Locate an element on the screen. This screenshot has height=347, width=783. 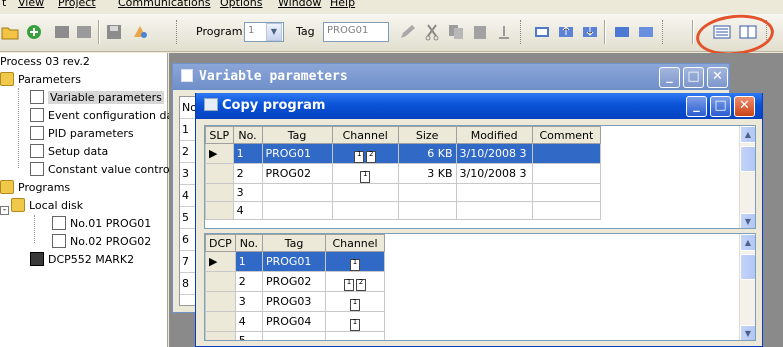
save-icon is located at coordinates (114, 32).